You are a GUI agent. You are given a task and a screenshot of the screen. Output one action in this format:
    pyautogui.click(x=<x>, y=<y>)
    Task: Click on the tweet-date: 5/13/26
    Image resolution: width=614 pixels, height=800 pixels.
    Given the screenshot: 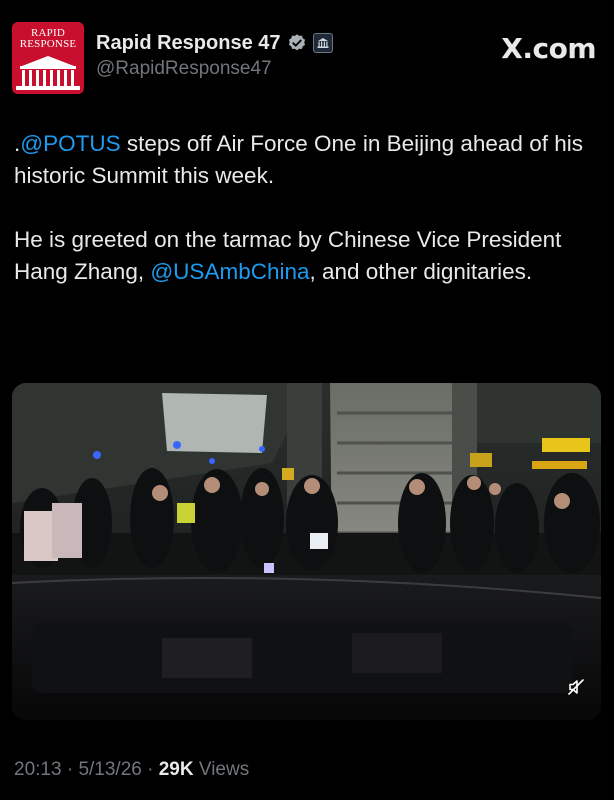 What is the action you would take?
    pyautogui.click(x=109, y=769)
    